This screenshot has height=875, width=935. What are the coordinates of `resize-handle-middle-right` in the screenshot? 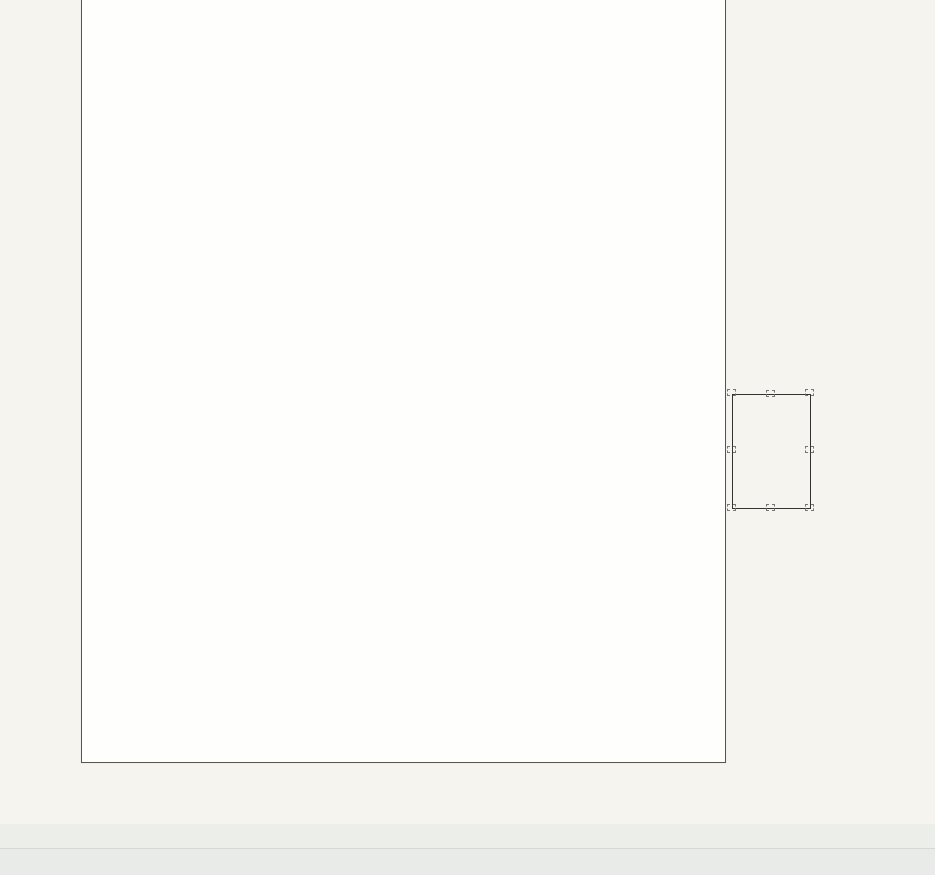 It's located at (809, 449).